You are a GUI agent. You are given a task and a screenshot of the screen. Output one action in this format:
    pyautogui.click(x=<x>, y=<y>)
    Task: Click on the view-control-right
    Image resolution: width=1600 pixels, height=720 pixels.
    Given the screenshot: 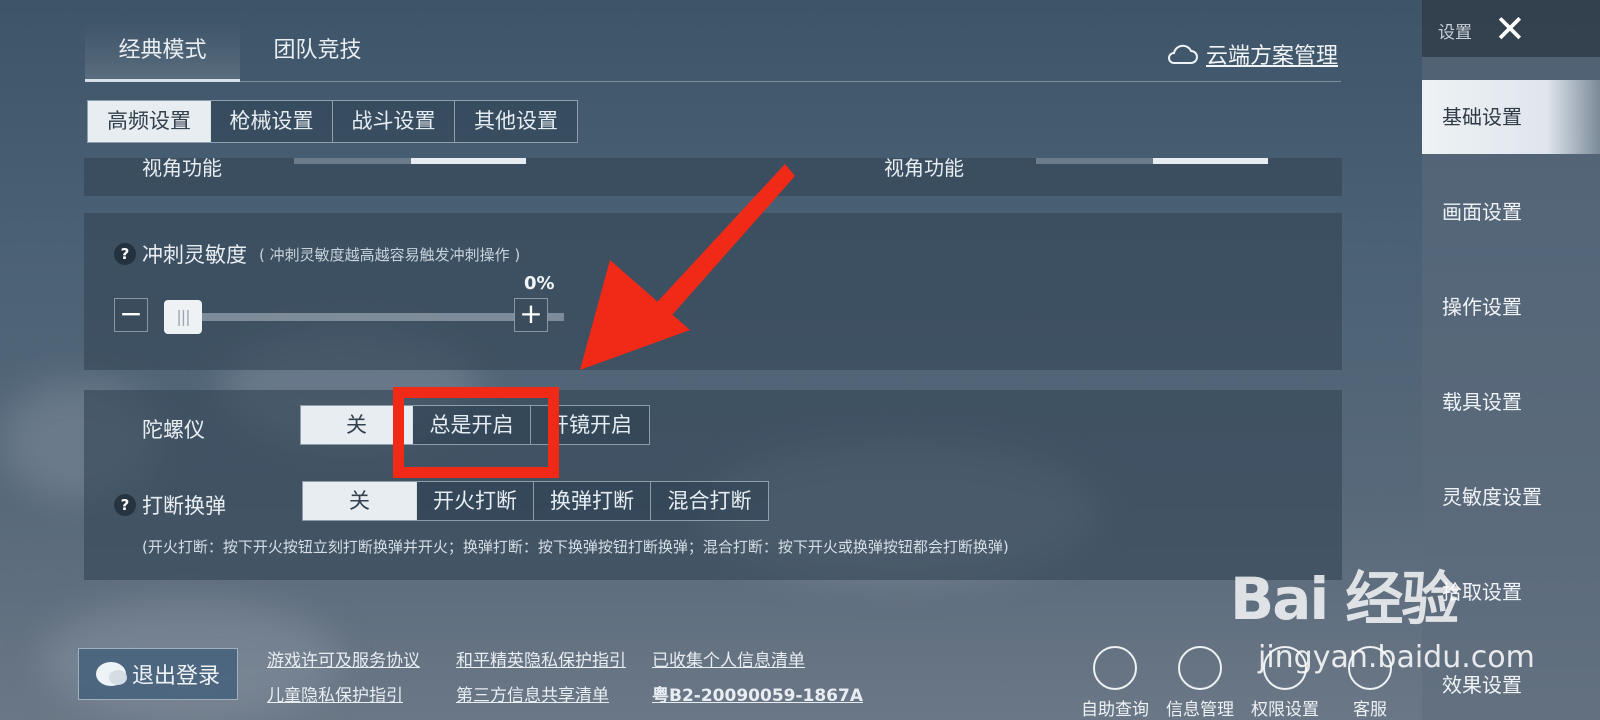 What is the action you would take?
    pyautogui.click(x=1152, y=161)
    